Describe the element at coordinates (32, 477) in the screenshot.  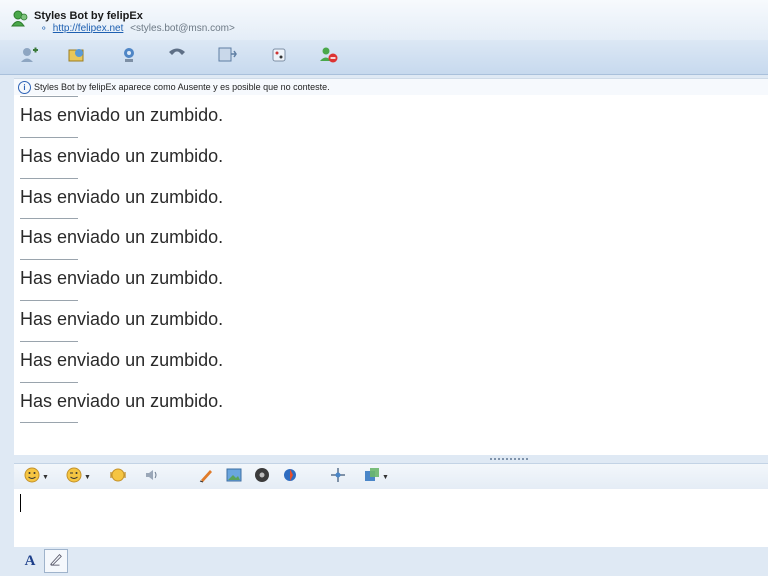
I see `emoticon-icon` at that location.